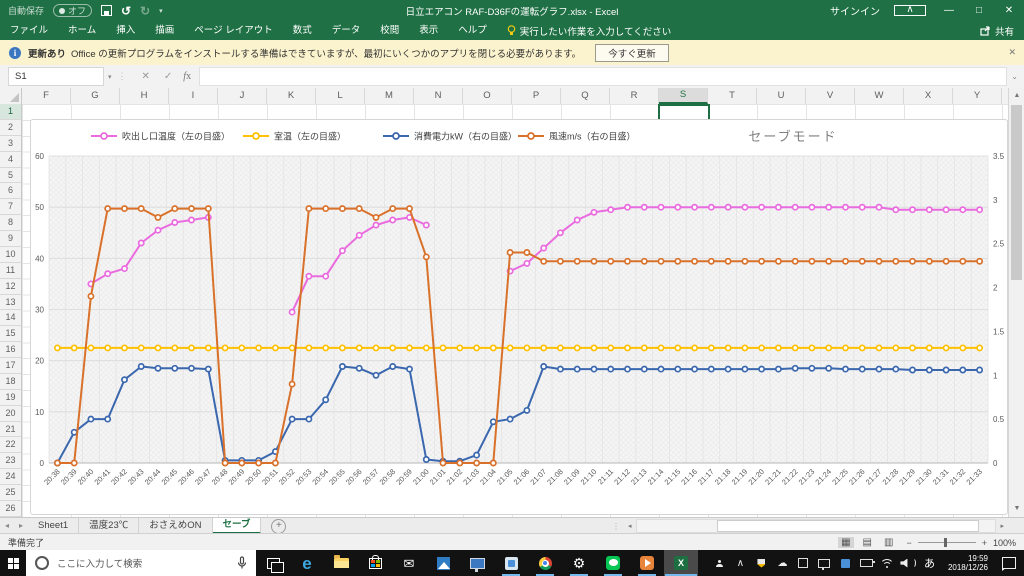 This screenshot has height=576, width=1024. I want to click on ribbon-tab-校閲: 校閲, so click(389, 30).